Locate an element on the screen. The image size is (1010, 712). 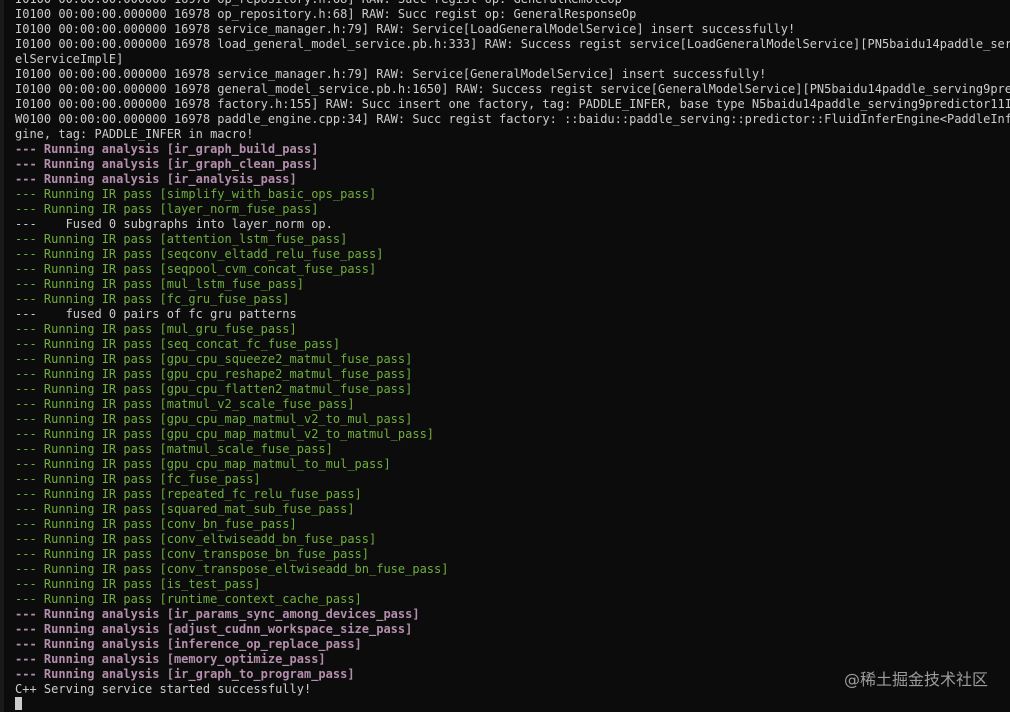
terminal-line: elServiceImplE] is located at coordinates (69, 59).